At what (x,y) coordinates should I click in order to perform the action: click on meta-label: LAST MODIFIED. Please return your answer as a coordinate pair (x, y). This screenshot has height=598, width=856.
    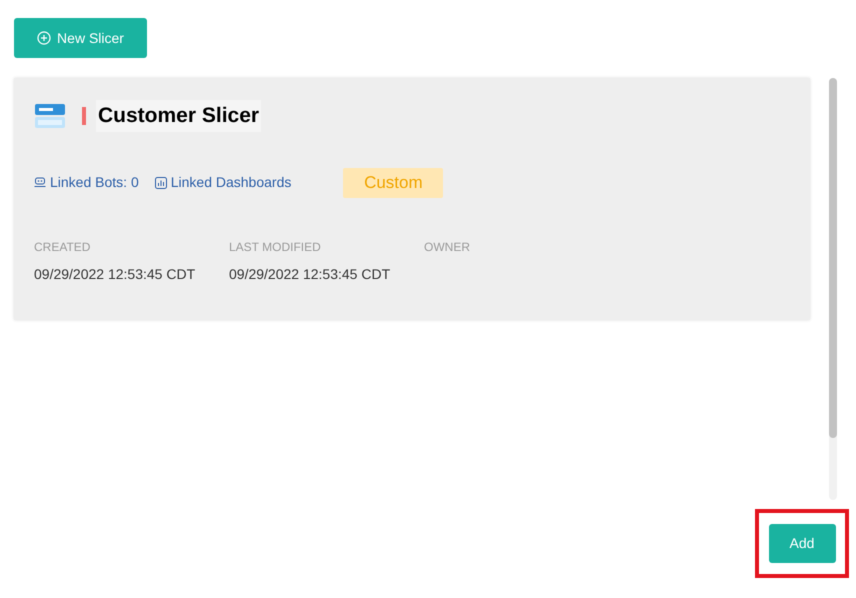
    Looking at the image, I should click on (275, 247).